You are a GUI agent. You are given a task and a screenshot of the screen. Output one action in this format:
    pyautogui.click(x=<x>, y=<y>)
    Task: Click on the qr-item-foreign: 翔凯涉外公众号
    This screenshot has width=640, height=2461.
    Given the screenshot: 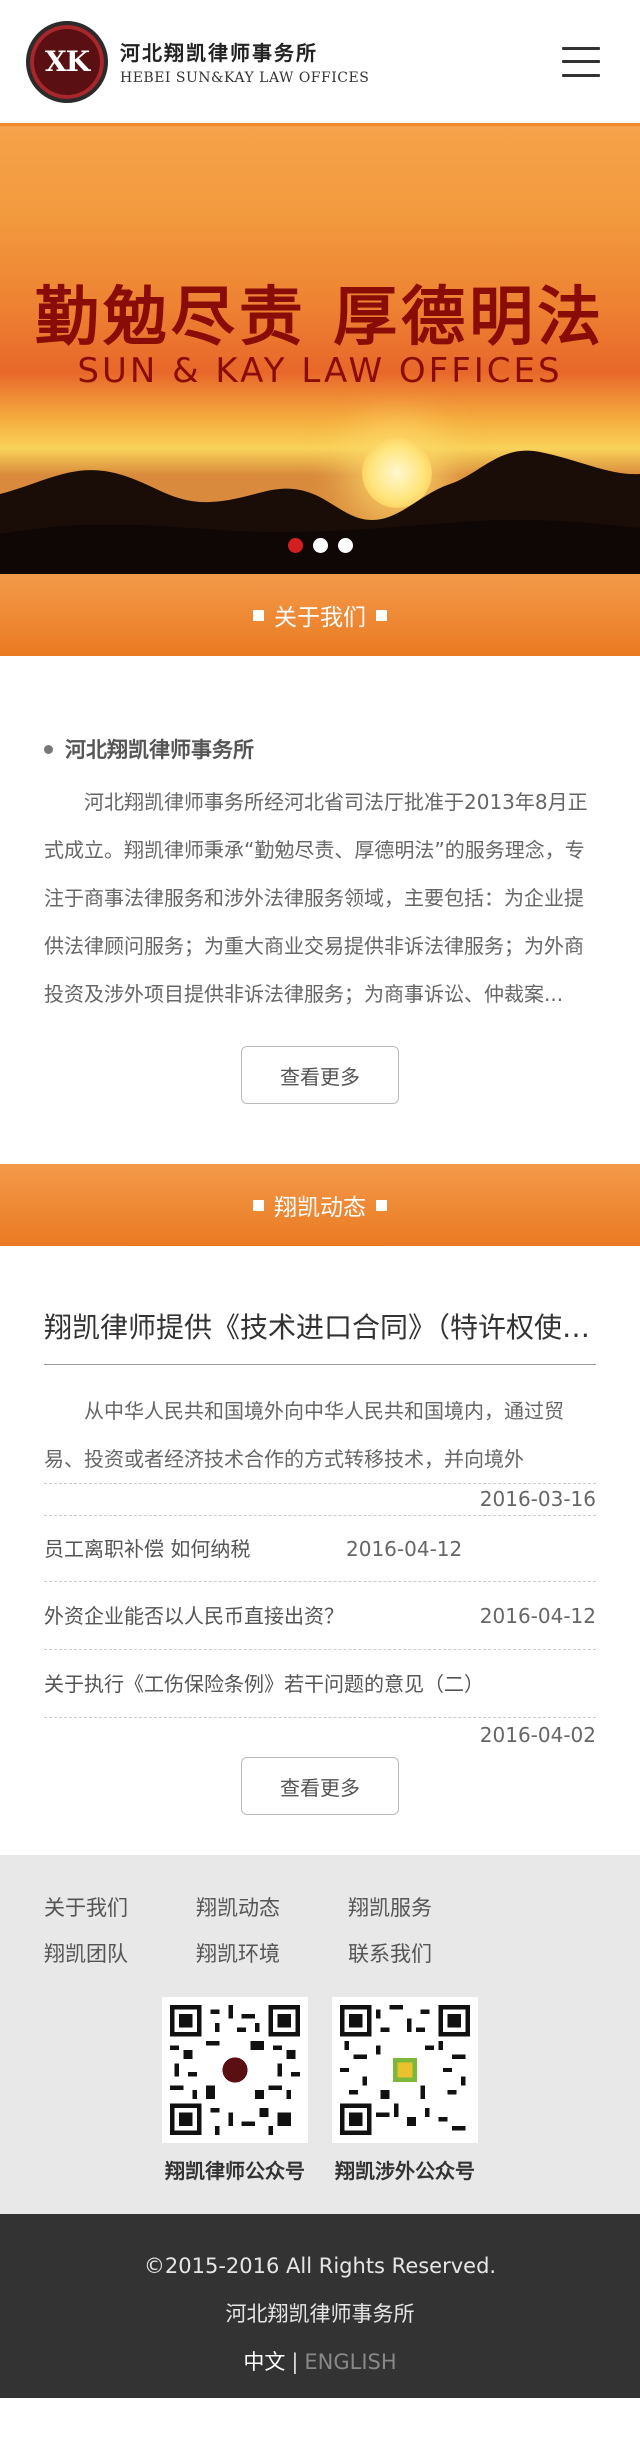 What is the action you would take?
    pyautogui.click(x=405, y=2090)
    